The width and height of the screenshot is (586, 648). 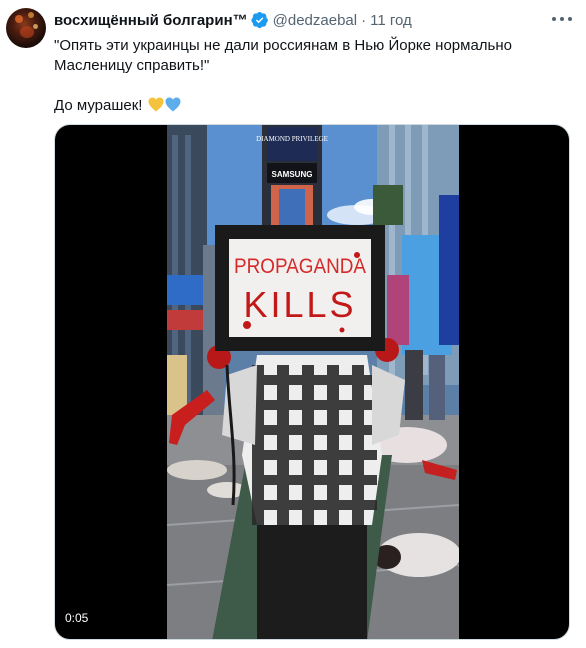 What do you see at coordinates (315, 20) in the screenshot?
I see `handle: @dedzaebal` at bounding box center [315, 20].